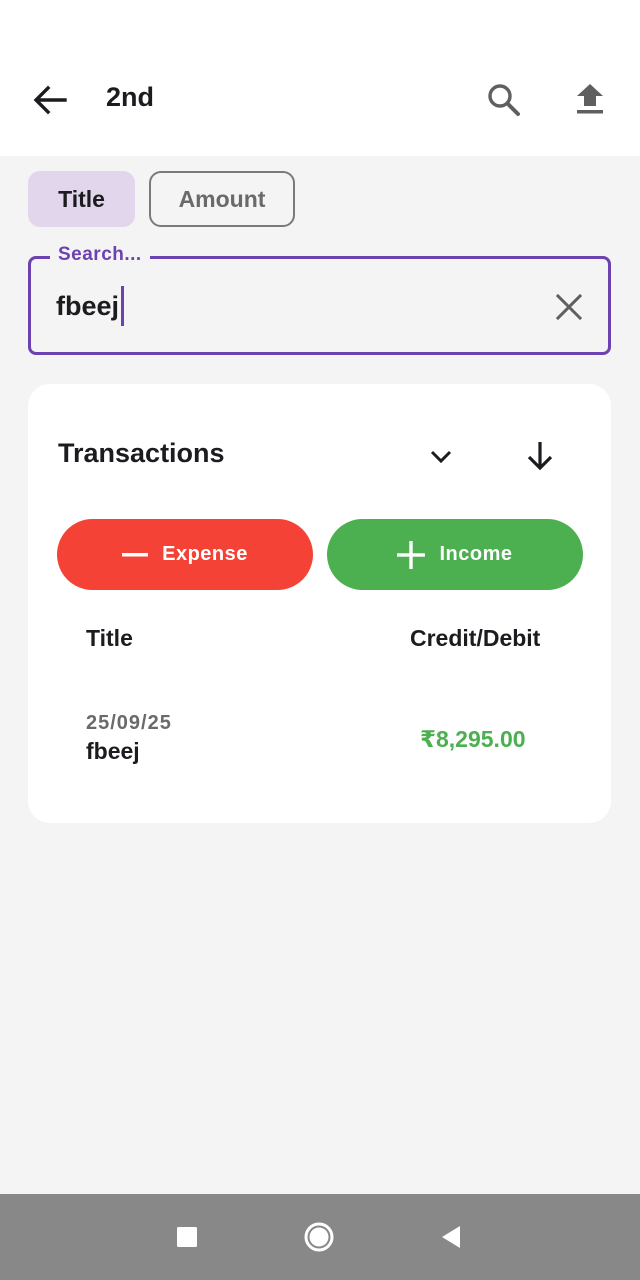 Image resolution: width=640 pixels, height=1280 pixels. What do you see at coordinates (141, 453) in the screenshot?
I see `transactions-title: Transactions` at bounding box center [141, 453].